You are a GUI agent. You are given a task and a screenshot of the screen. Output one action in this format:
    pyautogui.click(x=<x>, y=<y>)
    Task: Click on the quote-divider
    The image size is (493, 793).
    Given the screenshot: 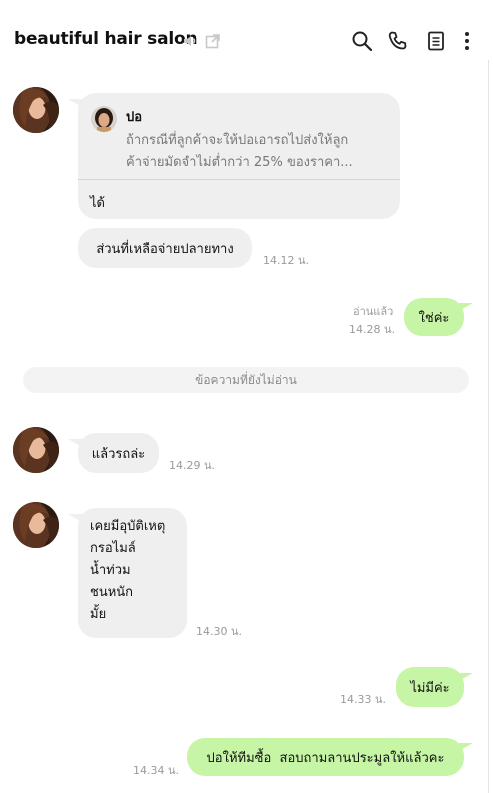 What is the action you would take?
    pyautogui.click(x=239, y=179)
    